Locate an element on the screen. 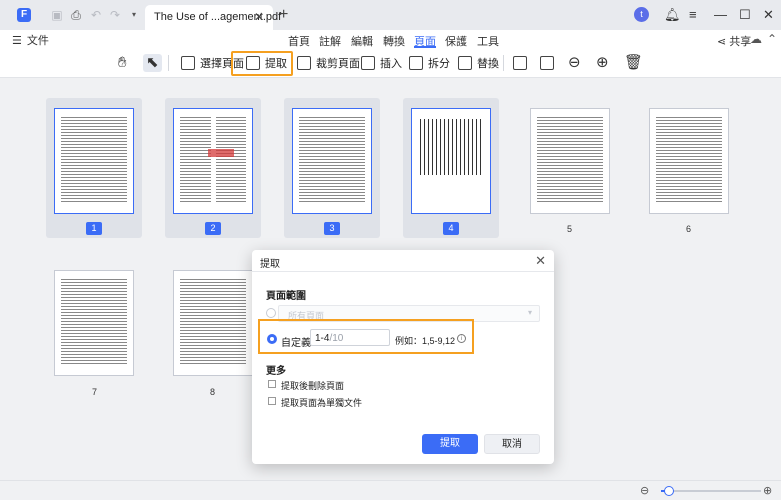  dialog-title: 提取 is located at coordinates (270, 264).